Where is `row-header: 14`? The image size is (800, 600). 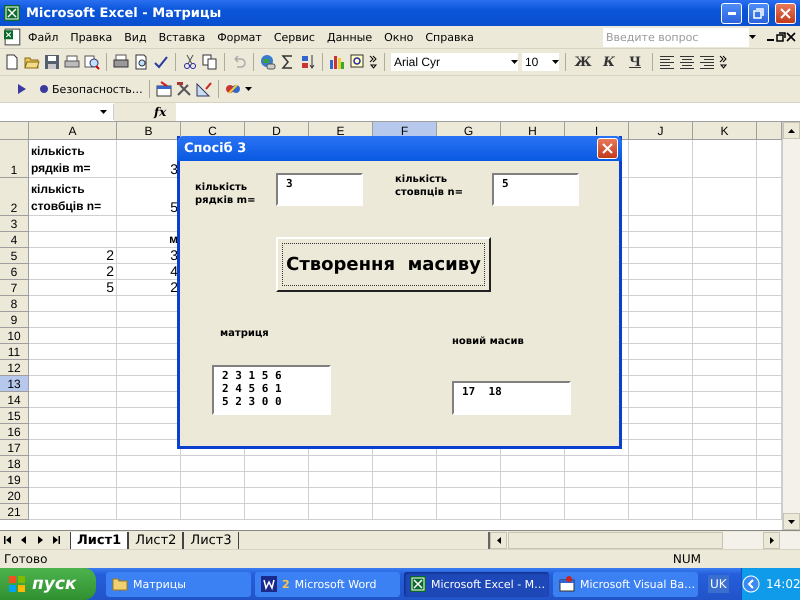
row-header: 14 is located at coordinates (14, 400).